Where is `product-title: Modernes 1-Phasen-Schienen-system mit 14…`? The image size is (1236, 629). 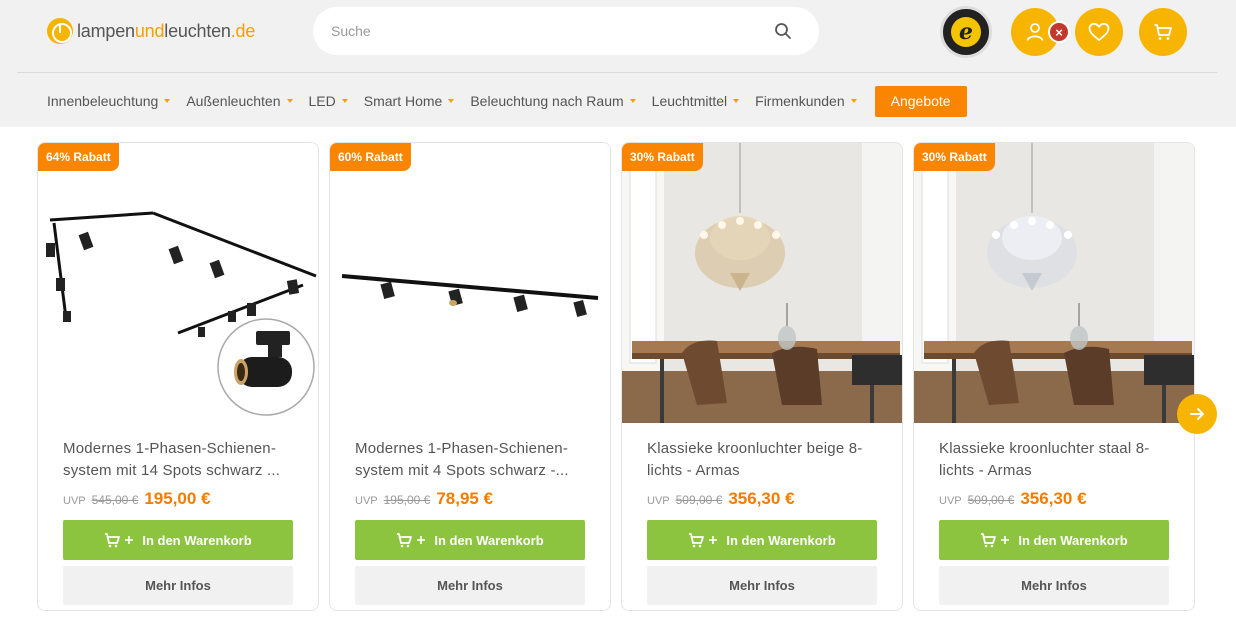
product-title: Modernes 1-Phasen-Schienen-system mit 14… is located at coordinates (183, 460).